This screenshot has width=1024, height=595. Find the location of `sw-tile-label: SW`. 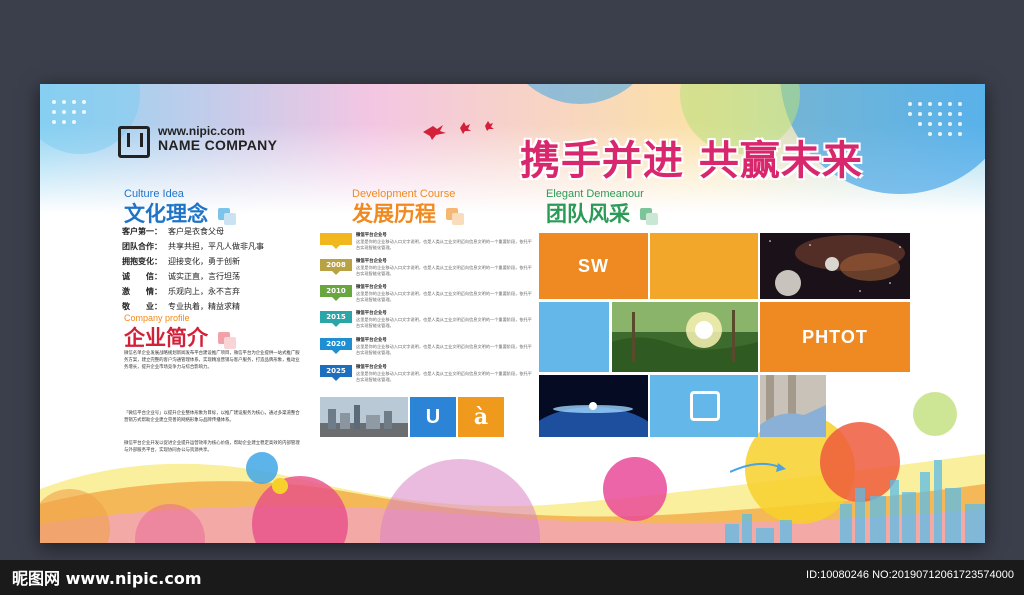

sw-tile-label: SW is located at coordinates (593, 266).